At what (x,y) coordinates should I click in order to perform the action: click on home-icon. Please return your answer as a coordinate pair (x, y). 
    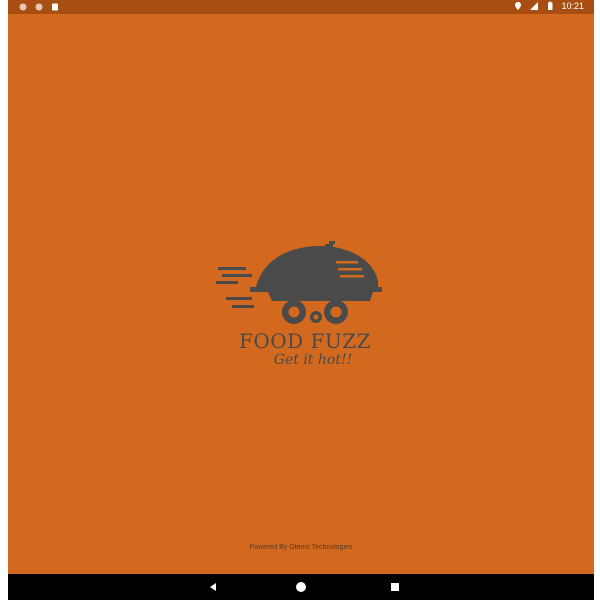
    Looking at the image, I should click on (301, 587).